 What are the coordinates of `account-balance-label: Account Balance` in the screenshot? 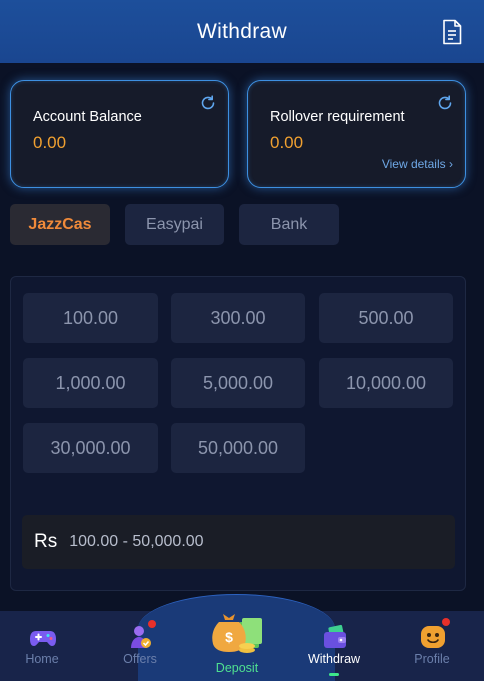 It's located at (87, 117).